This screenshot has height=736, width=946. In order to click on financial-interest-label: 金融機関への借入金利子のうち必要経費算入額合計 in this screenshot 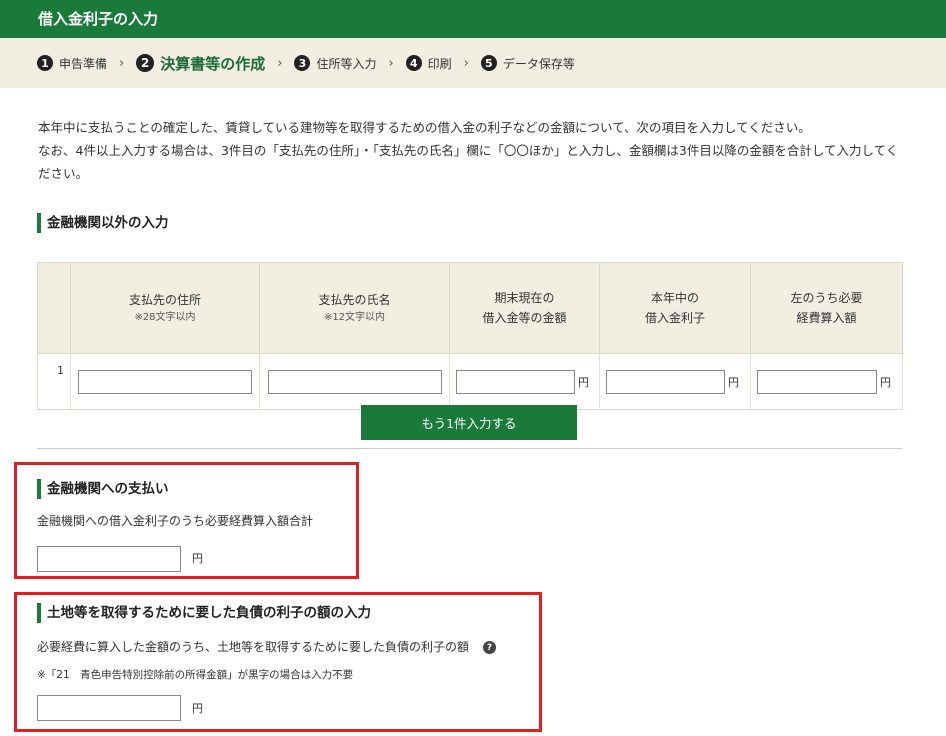, I will do `click(175, 521)`.